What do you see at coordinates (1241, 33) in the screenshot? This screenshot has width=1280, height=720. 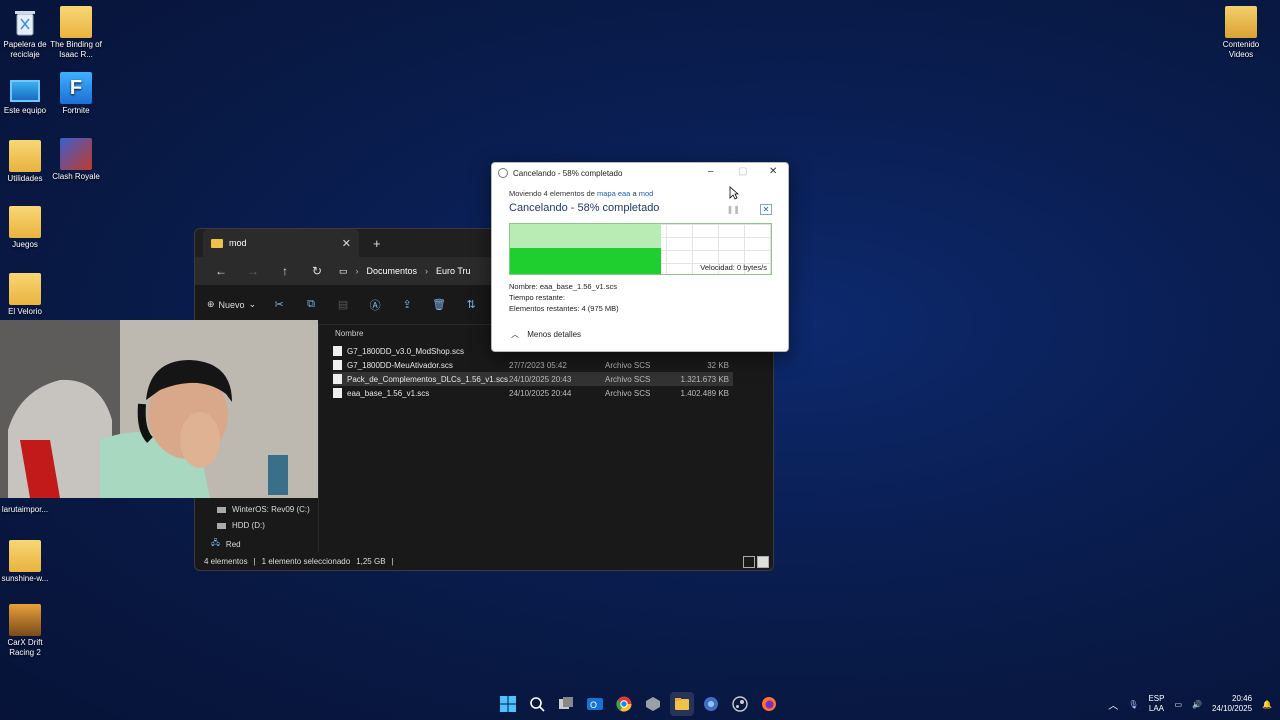 I see `desktop-icon-contenido-videos: Contenido Videos` at bounding box center [1241, 33].